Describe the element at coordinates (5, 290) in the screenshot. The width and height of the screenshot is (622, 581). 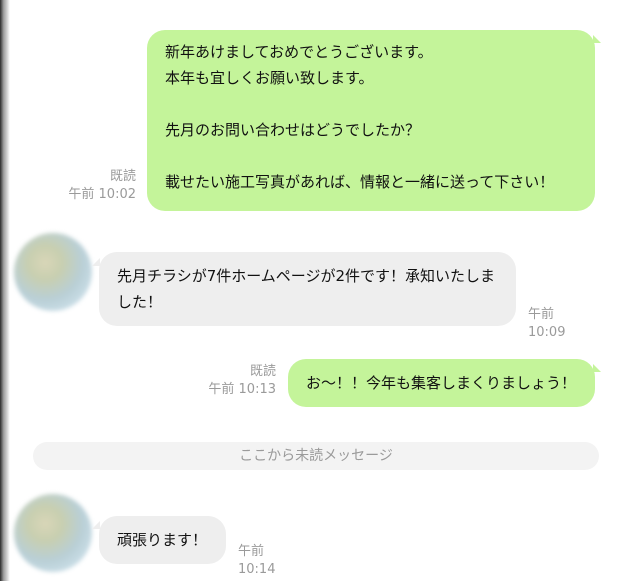
I see `window-edge-shadow` at that location.